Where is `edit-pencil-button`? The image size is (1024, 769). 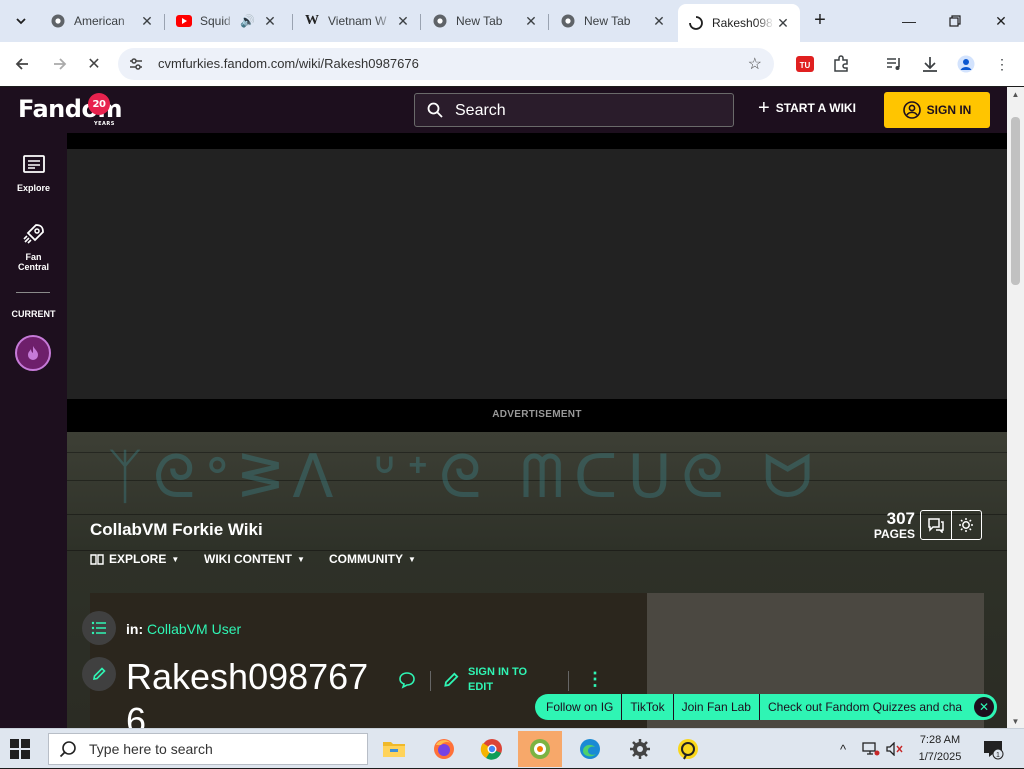
edit-pencil-button is located at coordinates (99, 674).